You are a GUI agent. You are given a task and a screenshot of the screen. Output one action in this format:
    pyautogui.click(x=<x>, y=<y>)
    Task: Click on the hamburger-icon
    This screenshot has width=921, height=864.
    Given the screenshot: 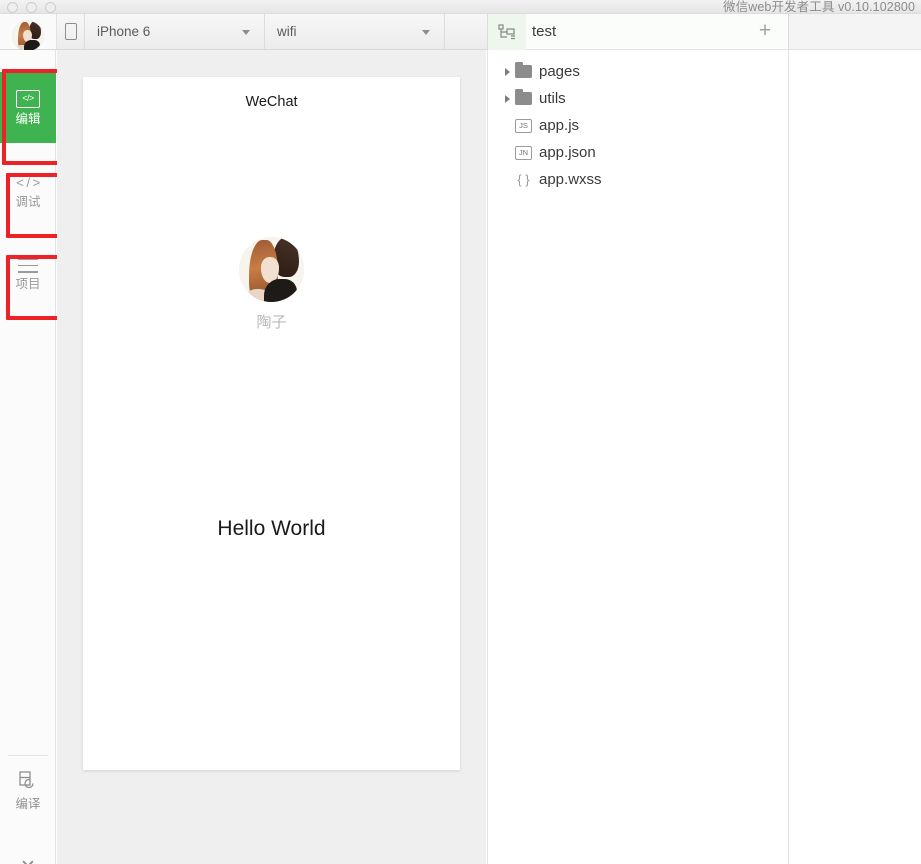 What is the action you would take?
    pyautogui.click(x=28, y=265)
    